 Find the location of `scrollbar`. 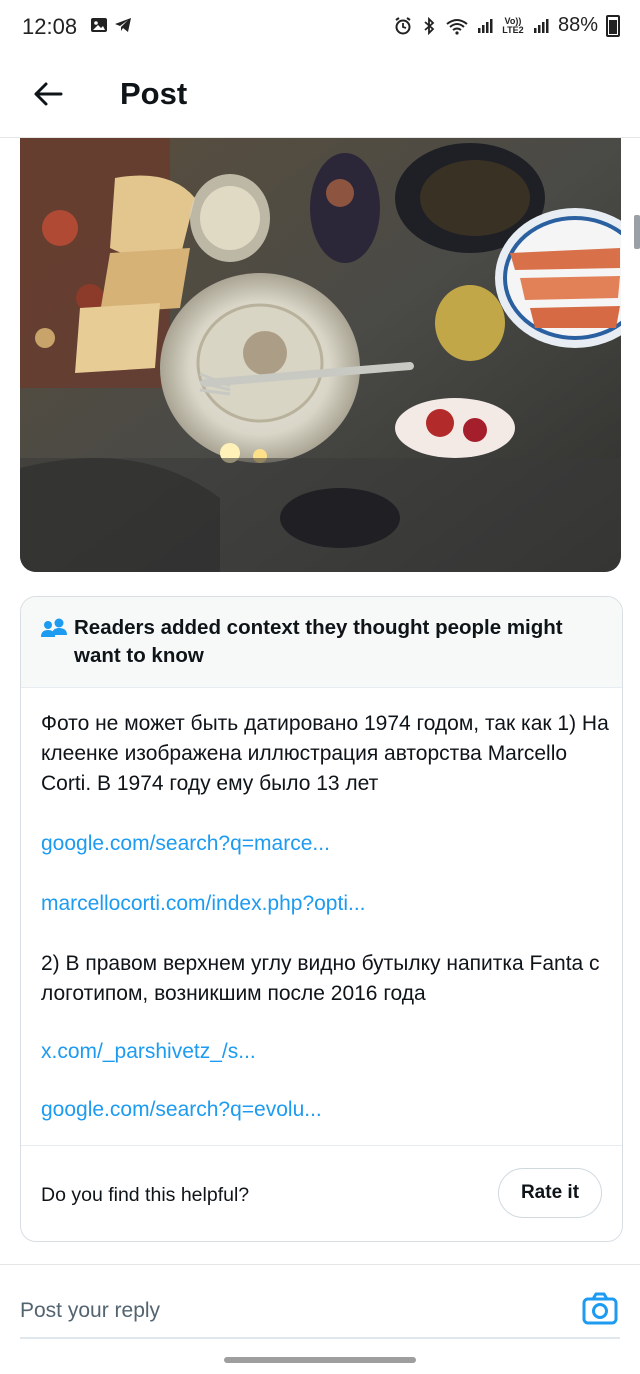

scrollbar is located at coordinates (637, 232).